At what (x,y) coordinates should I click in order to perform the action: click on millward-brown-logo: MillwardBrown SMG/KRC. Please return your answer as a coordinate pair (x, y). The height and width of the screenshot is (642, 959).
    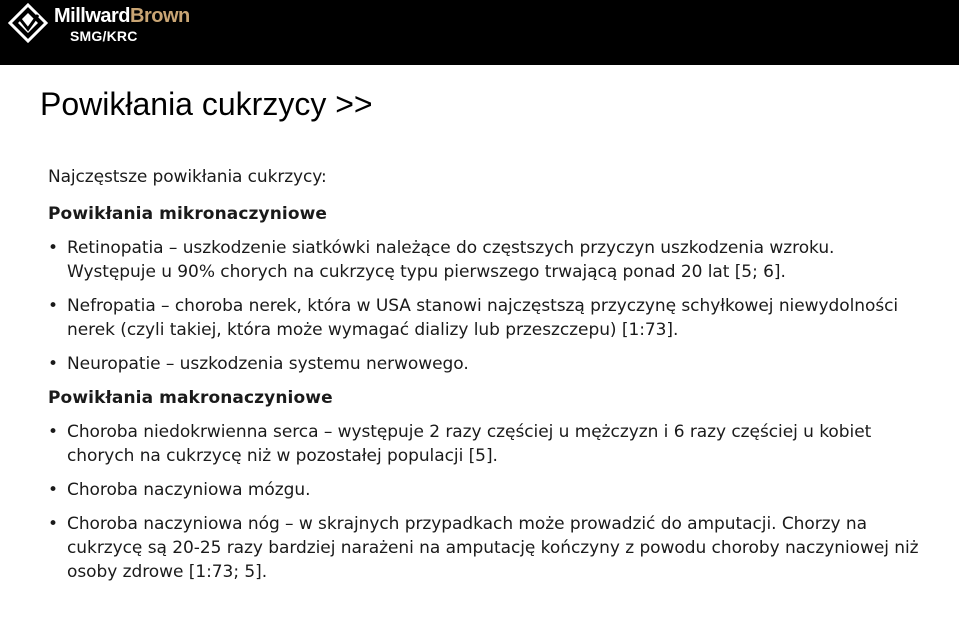
    Looking at the image, I should click on (99, 26).